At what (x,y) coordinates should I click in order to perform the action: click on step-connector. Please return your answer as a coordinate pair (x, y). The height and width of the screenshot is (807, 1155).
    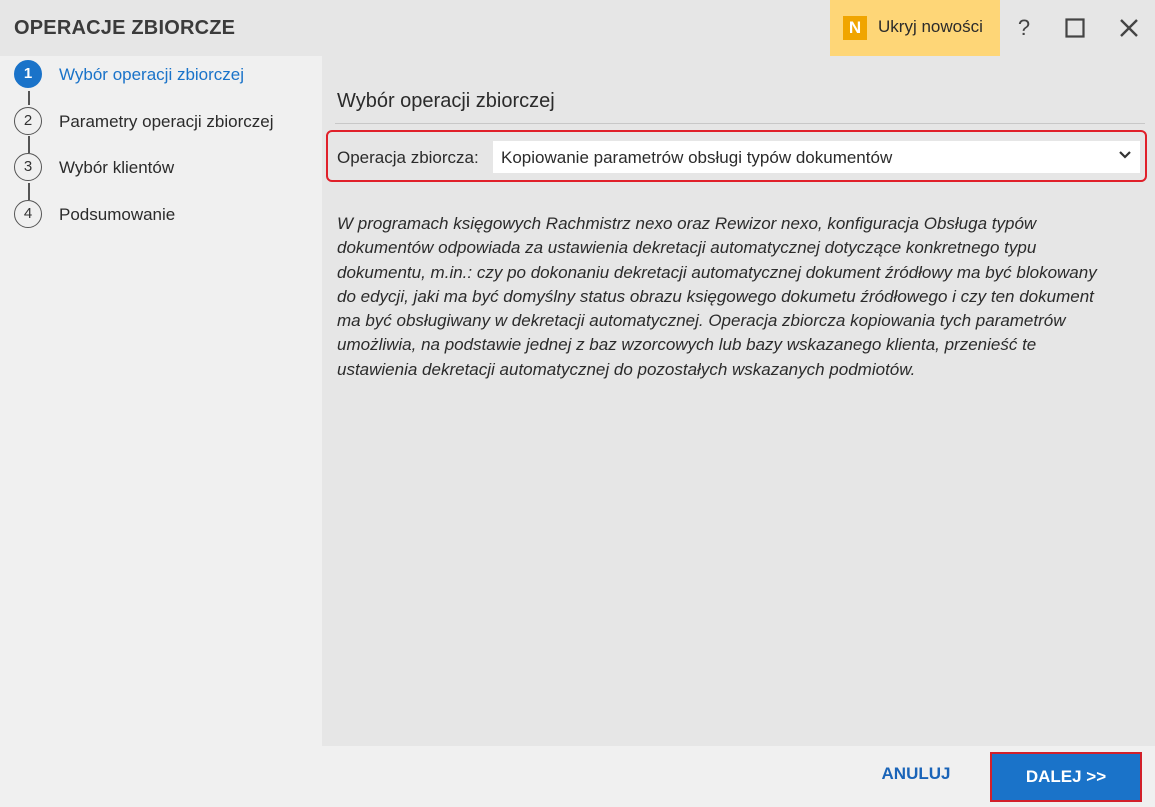
    Looking at the image, I should click on (29, 98).